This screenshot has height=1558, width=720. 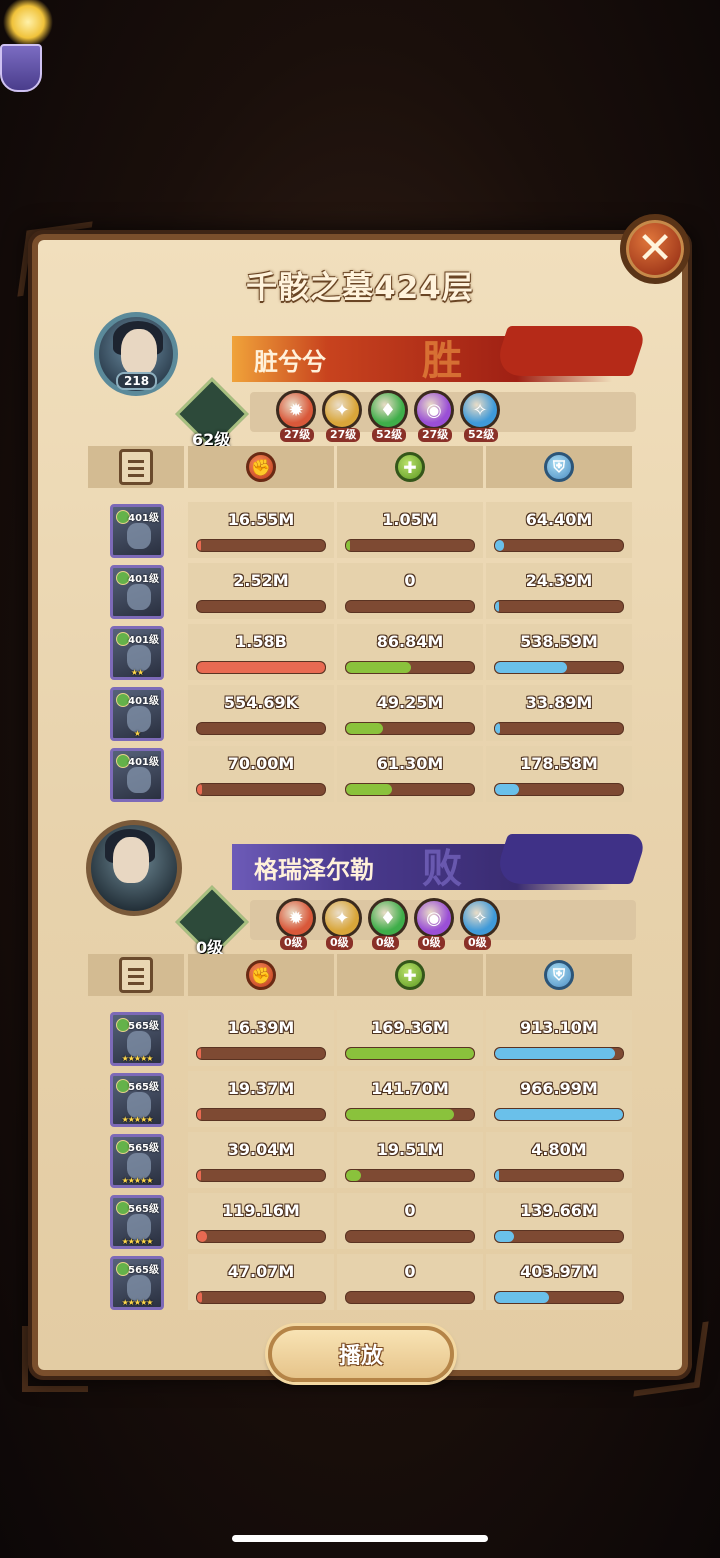 What do you see at coordinates (137, 714) in the screenshot?
I see `hero-portrait: 401级 ★` at bounding box center [137, 714].